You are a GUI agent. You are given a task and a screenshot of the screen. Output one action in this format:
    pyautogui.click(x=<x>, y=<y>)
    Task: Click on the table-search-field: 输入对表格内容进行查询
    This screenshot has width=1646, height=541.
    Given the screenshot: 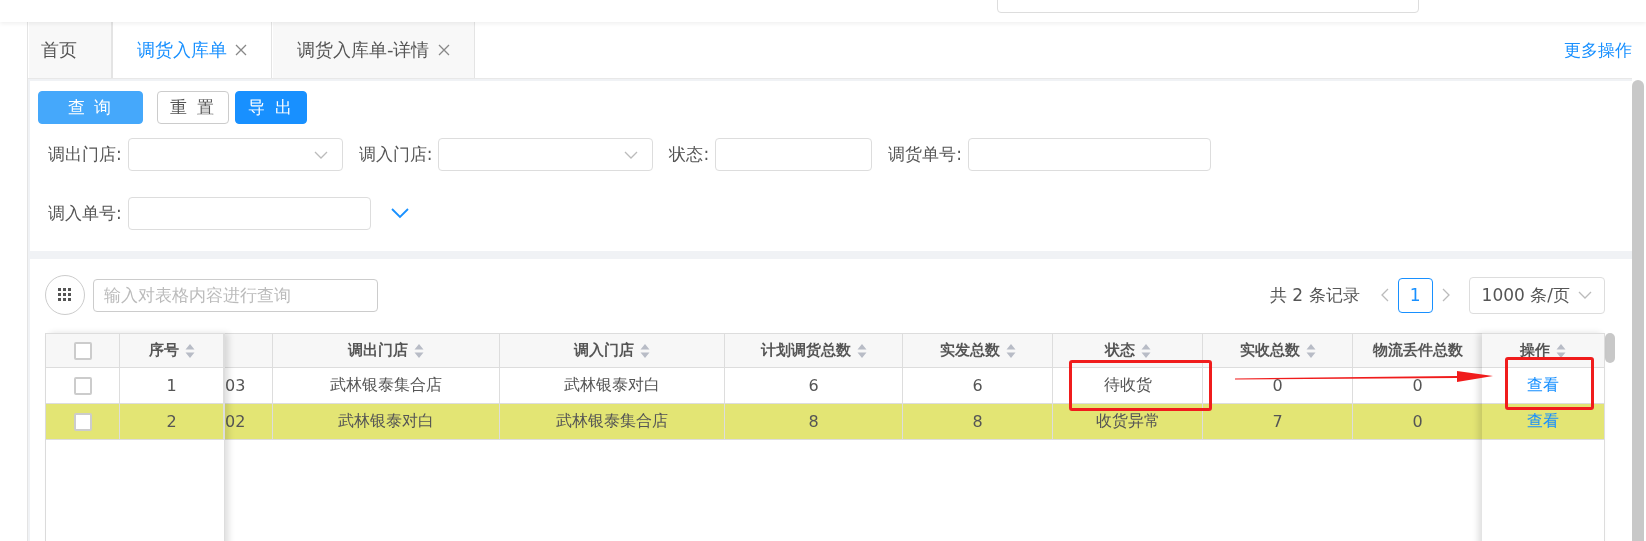 What is the action you would take?
    pyautogui.click(x=235, y=295)
    